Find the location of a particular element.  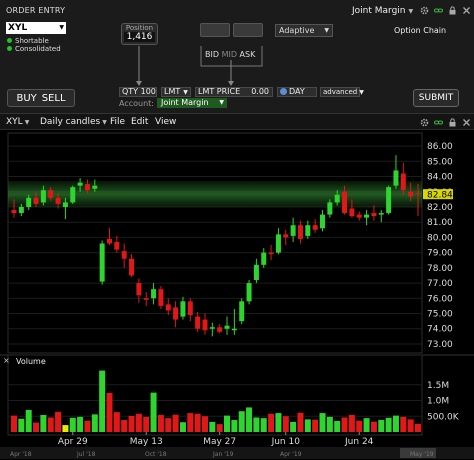

gear-icon is located at coordinates (424, 124).